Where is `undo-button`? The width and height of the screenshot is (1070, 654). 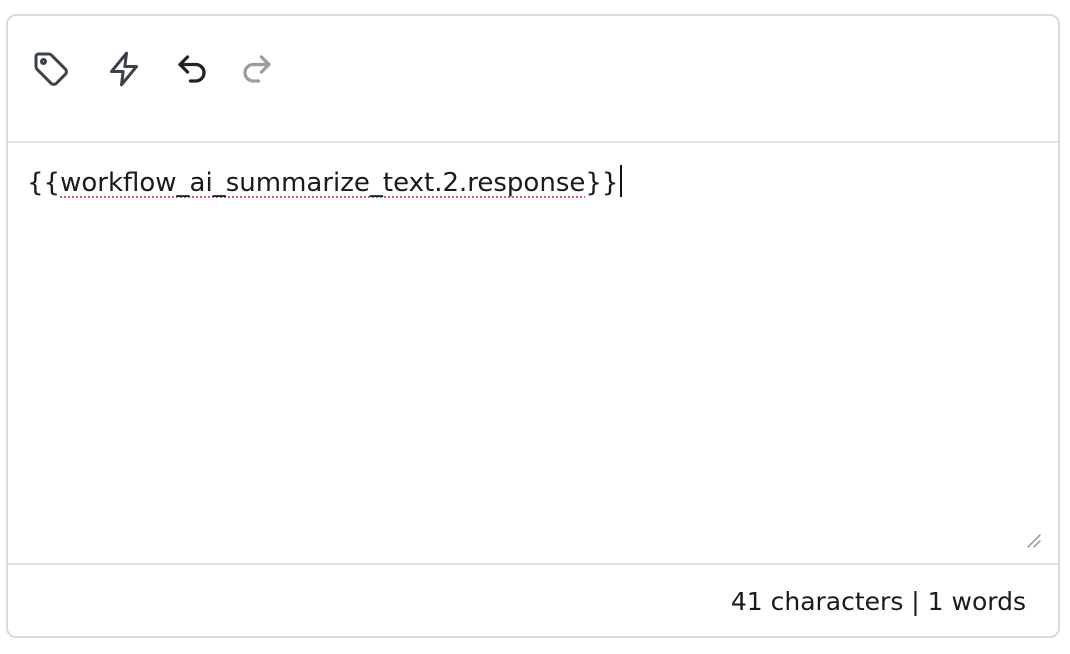
undo-button is located at coordinates (192, 69).